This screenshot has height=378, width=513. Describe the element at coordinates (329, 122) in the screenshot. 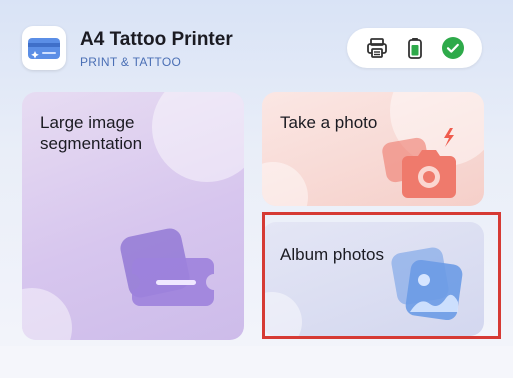

I see `take-a-photo-label: Take a photo` at that location.